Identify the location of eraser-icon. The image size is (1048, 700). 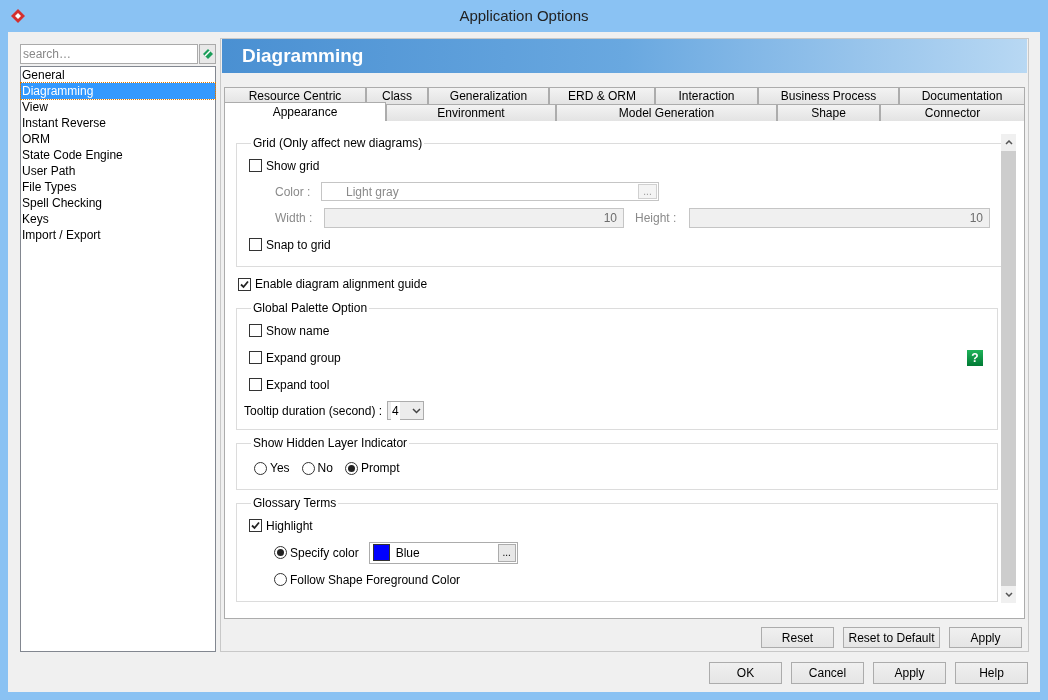
(207, 54).